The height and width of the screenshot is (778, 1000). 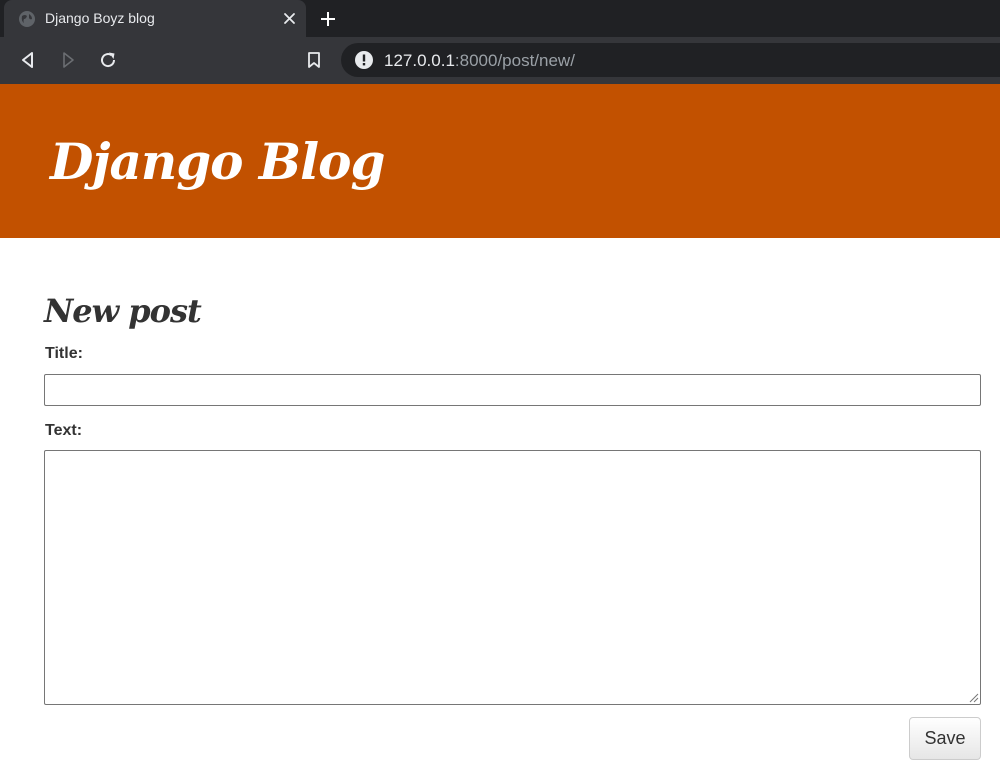 What do you see at coordinates (64, 430) in the screenshot?
I see `text-label: Text:` at bounding box center [64, 430].